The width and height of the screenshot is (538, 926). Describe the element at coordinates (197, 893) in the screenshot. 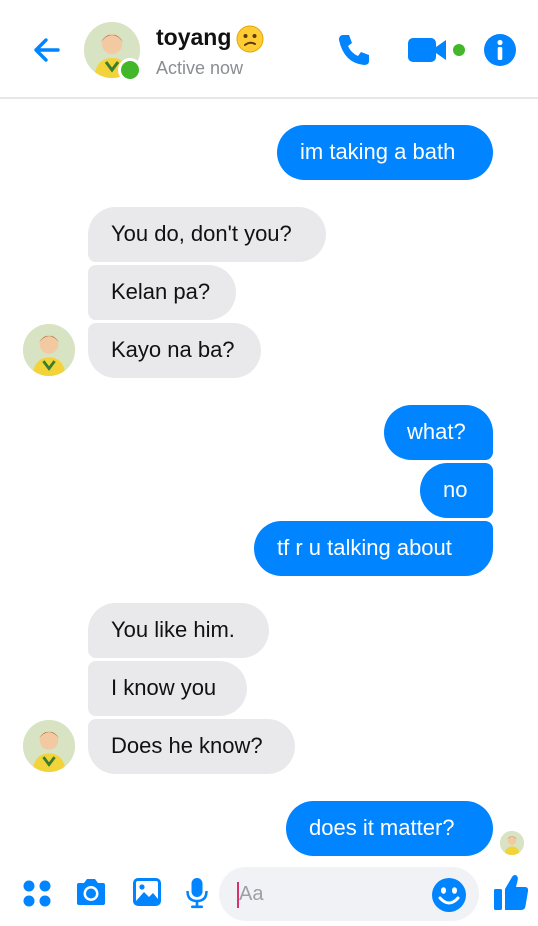

I see `microphone-icon` at that location.